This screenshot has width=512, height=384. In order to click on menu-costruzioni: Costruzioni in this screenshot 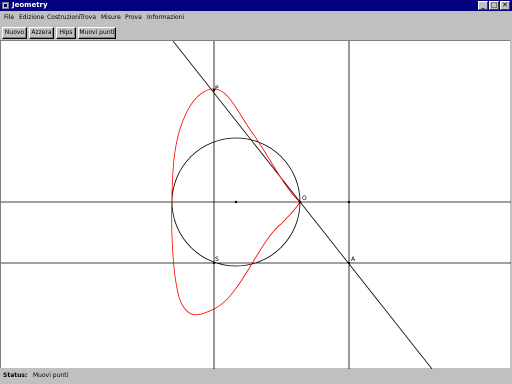, I will do `click(64, 17)`.